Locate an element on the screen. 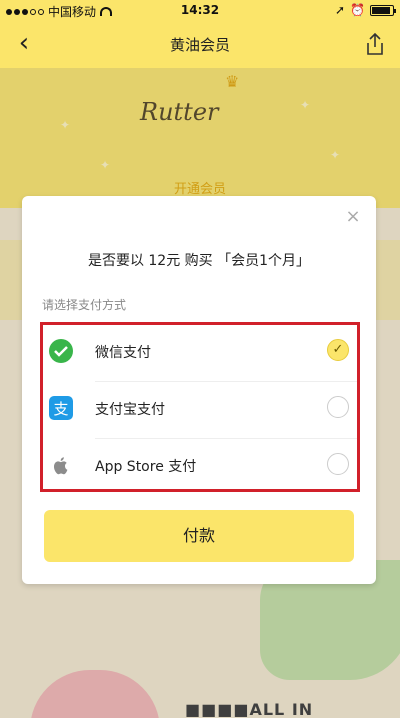 This screenshot has width=400, height=718. payment-option-label: App Store 支付 is located at coordinates (146, 467).